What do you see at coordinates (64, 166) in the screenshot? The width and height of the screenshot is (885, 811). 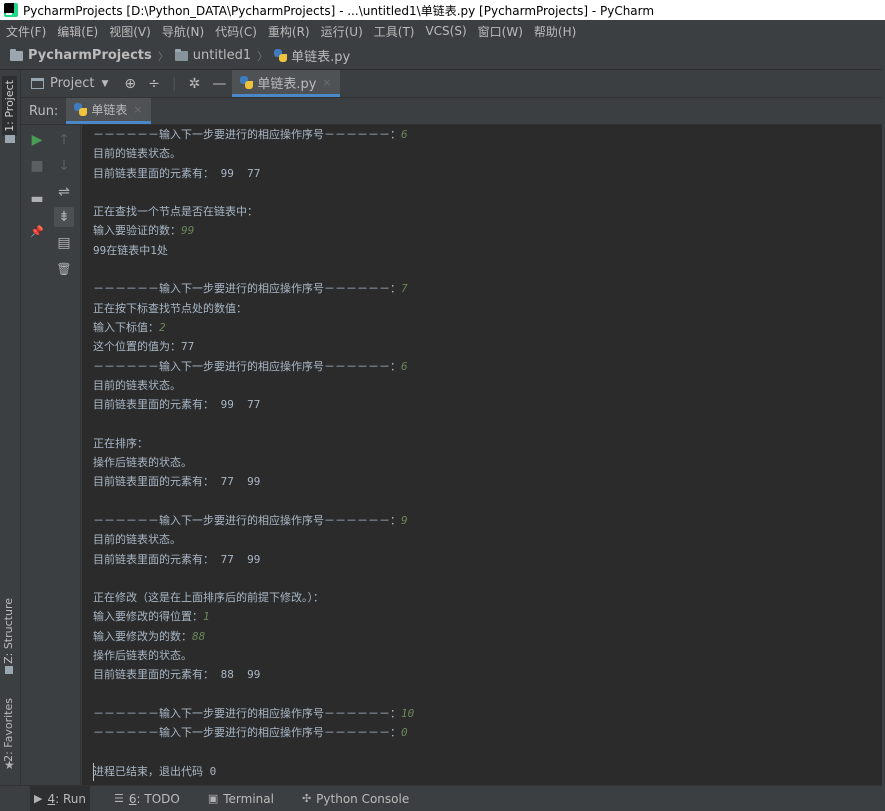 I see `arrow-down-icon: ↓` at bounding box center [64, 166].